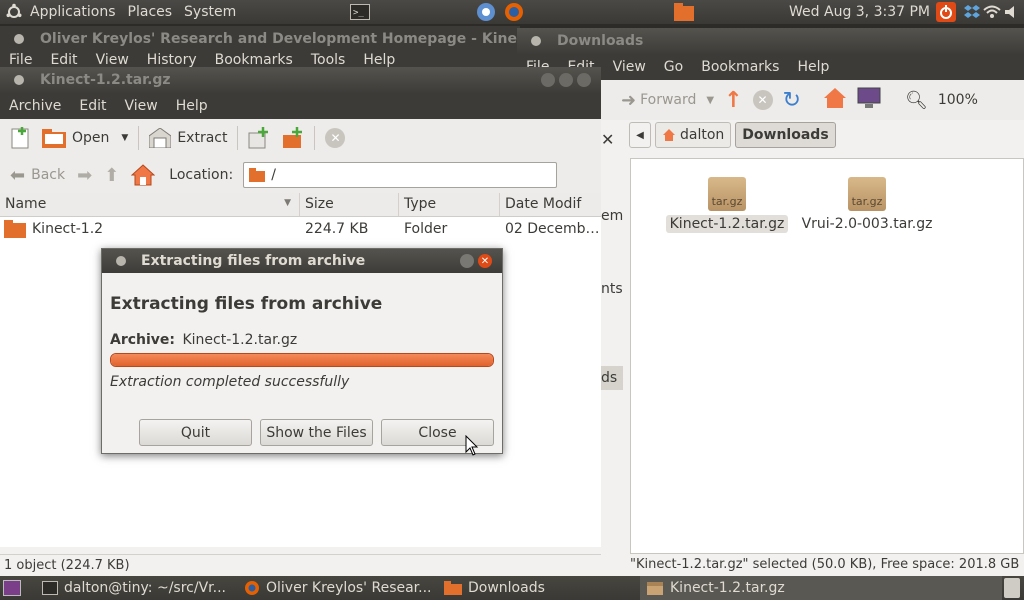 The height and width of the screenshot is (600, 1024). I want to click on browser-menu-bookmarks: Bookmarks, so click(254, 60).